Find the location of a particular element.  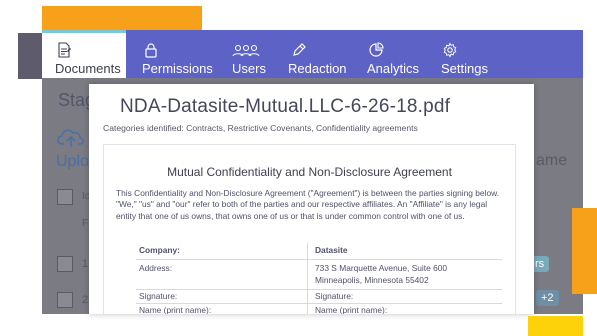

gear-icon is located at coordinates (450, 50).